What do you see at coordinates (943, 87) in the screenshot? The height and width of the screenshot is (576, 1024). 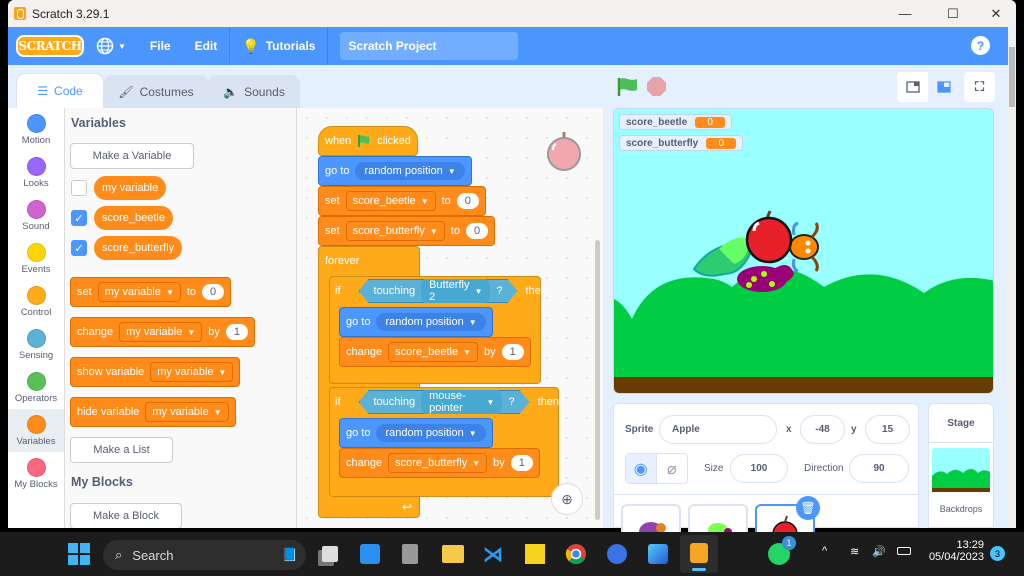 I see `normal-stage-button` at bounding box center [943, 87].